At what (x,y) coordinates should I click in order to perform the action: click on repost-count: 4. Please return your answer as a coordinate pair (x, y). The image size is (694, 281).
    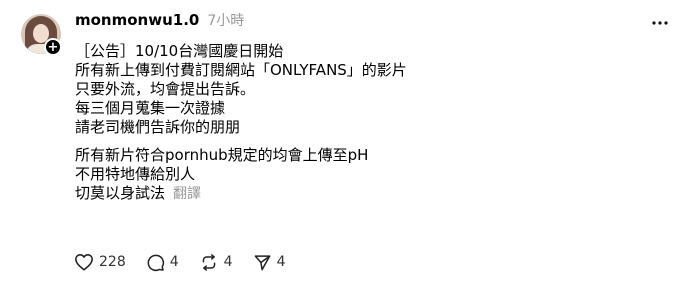
    Looking at the image, I should click on (228, 262).